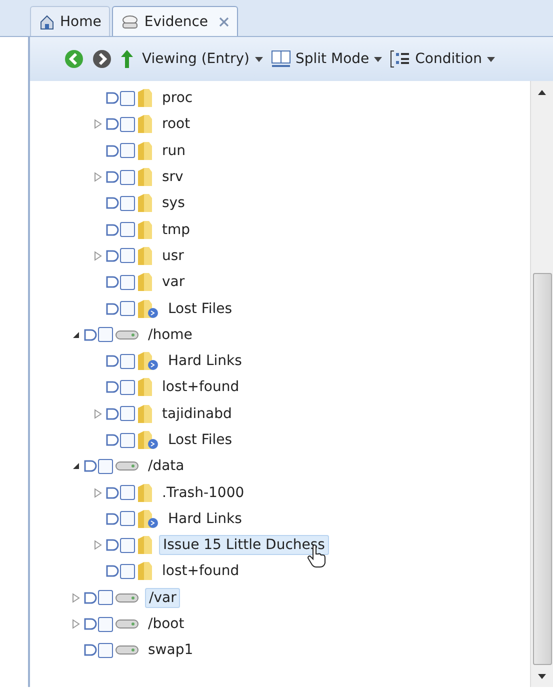 This screenshot has width=553, height=688. What do you see at coordinates (400, 59) in the screenshot?
I see `condition-icon` at bounding box center [400, 59].